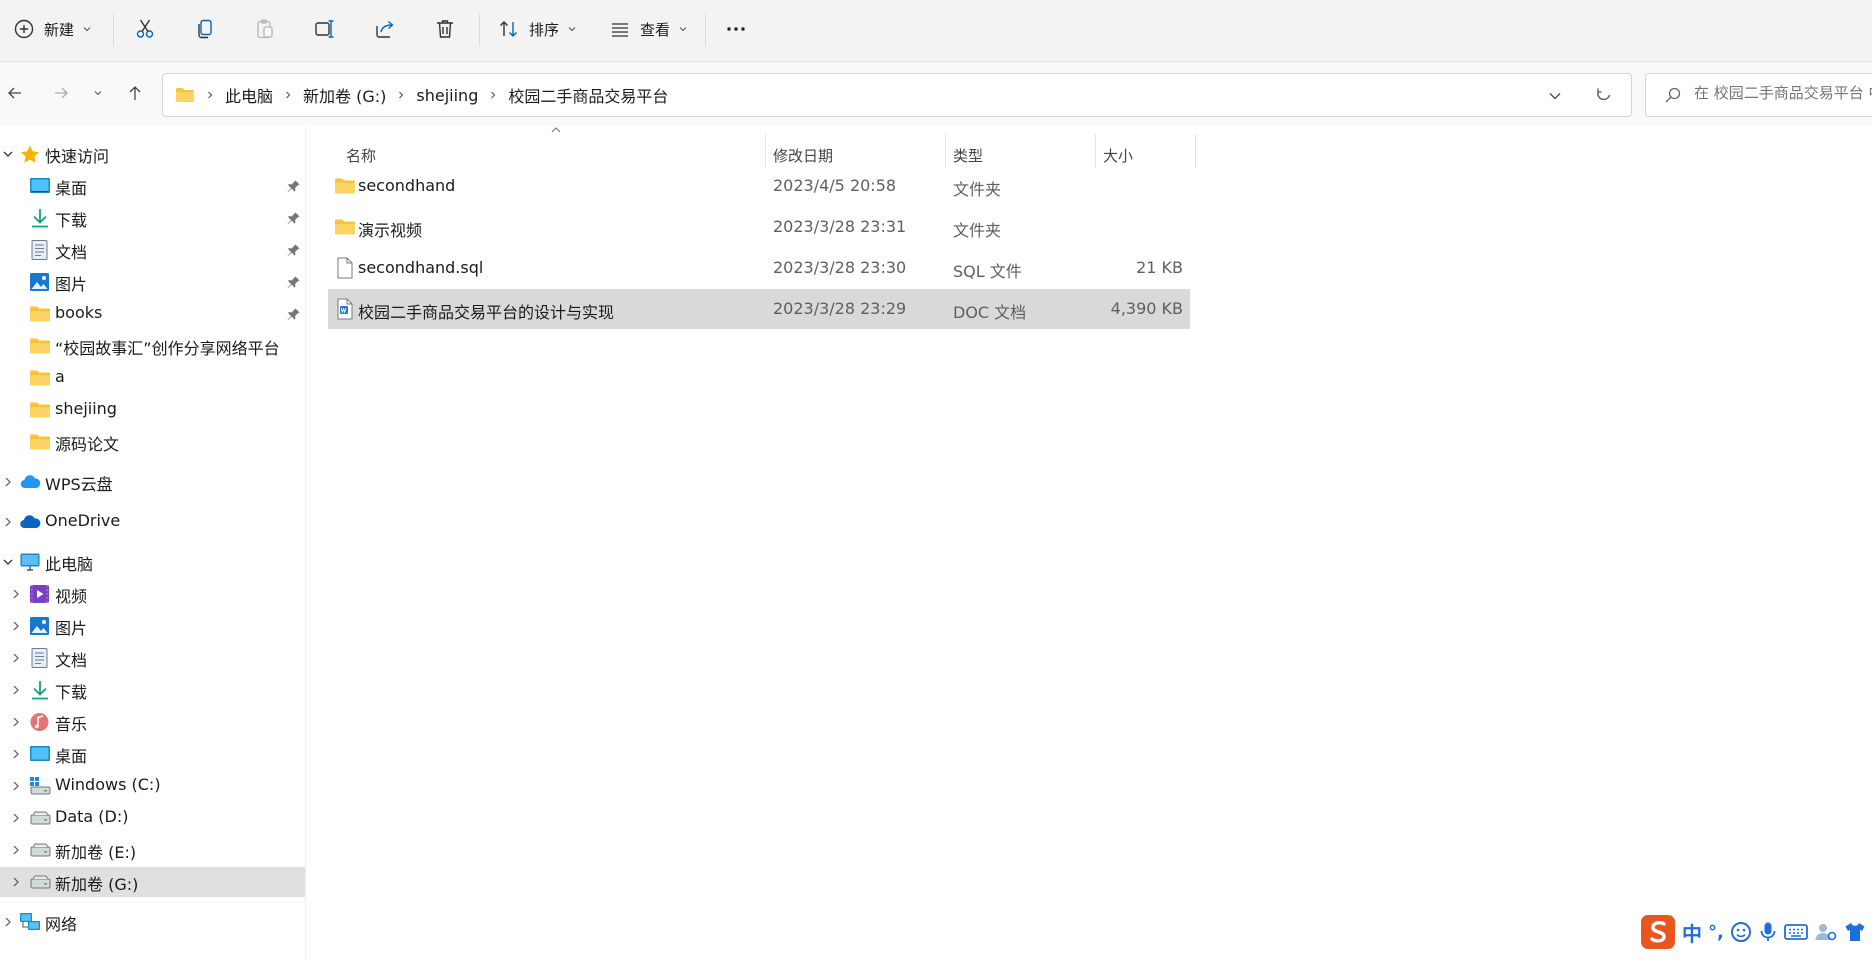 The width and height of the screenshot is (1872, 960). Describe the element at coordinates (59, 29) in the screenshot. I see `new-label: 新建` at that location.